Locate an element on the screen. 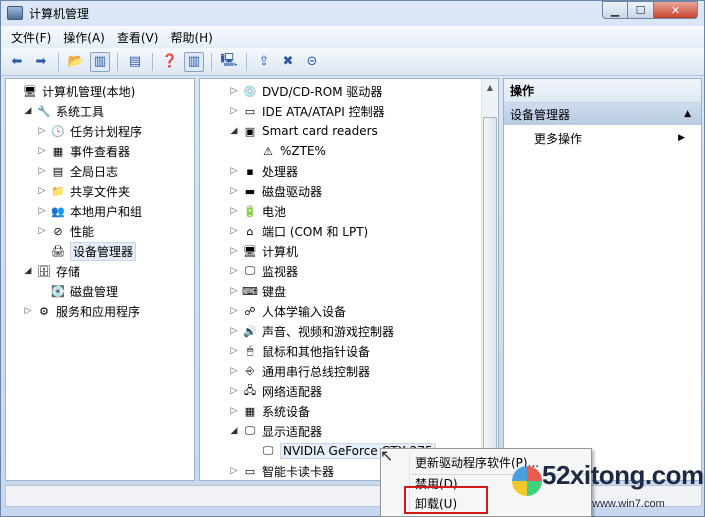 The height and width of the screenshot is (517, 705). event-viewer-icon: ▦ is located at coordinates (58, 151).